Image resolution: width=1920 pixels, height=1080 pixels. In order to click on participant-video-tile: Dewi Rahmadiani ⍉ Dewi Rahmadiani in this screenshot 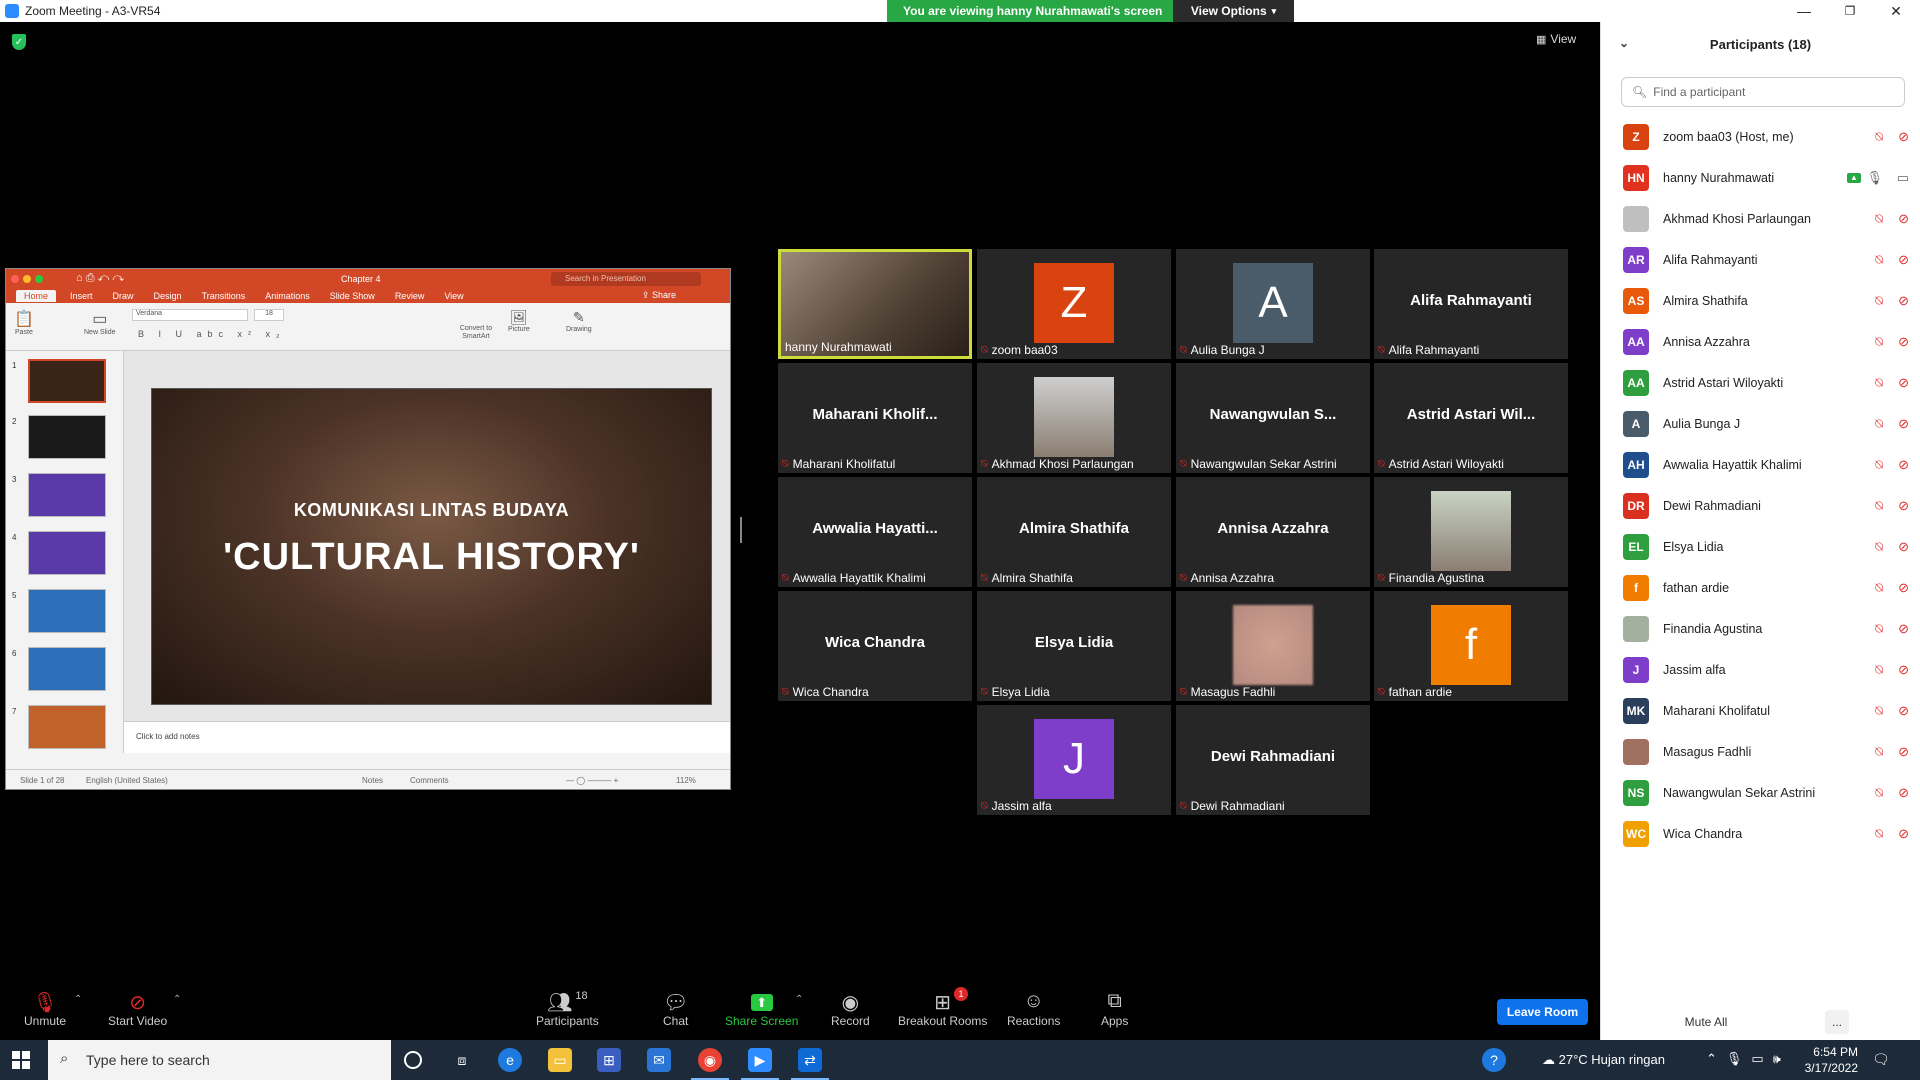, I will do `click(1273, 760)`.